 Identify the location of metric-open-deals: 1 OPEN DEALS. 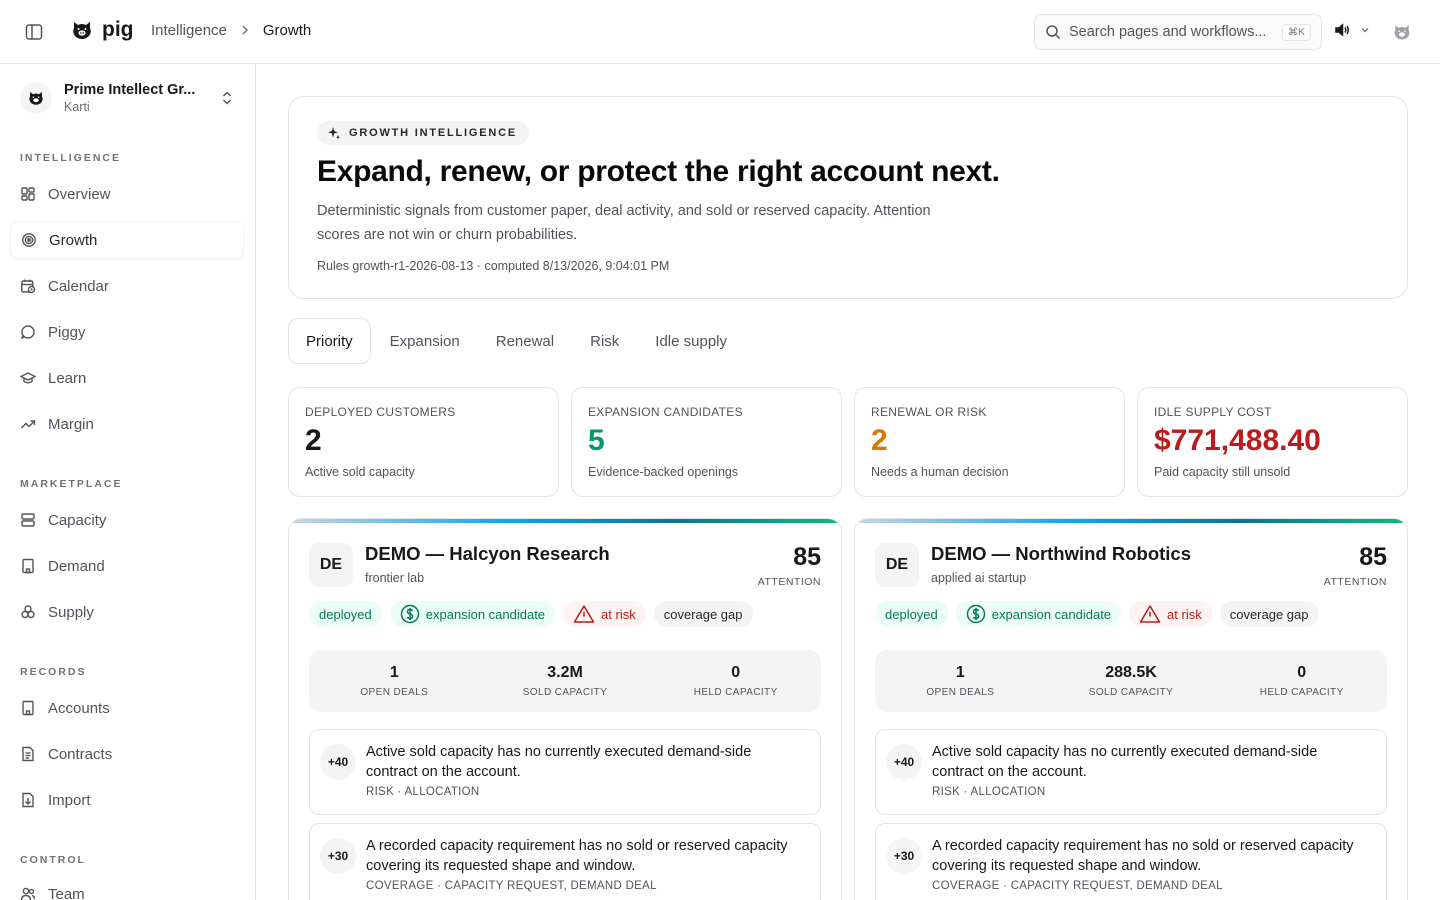
(960, 681).